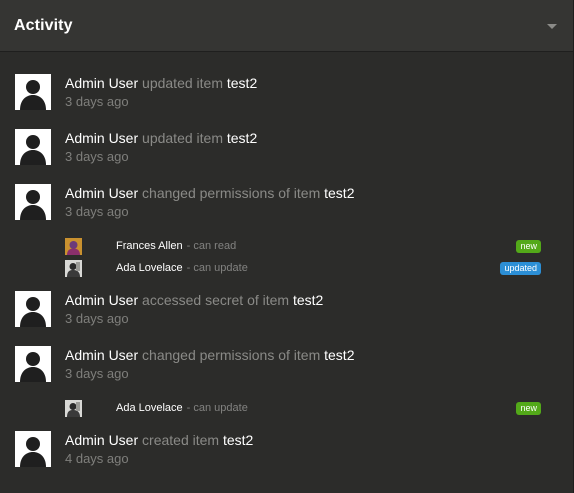 This screenshot has width=574, height=493. What do you see at coordinates (181, 440) in the screenshot?
I see `activity-verb: created item` at bounding box center [181, 440].